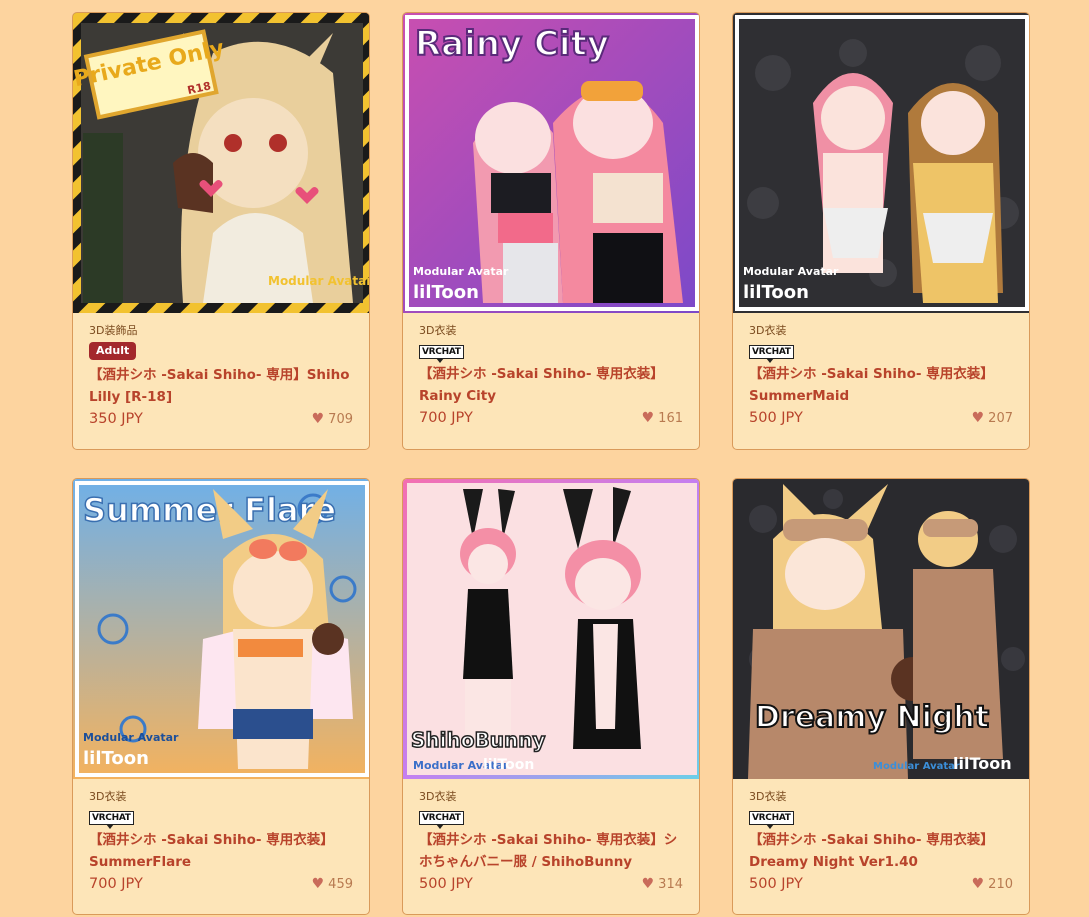 The image size is (1089, 917). I want to click on like-count: 161, so click(670, 418).